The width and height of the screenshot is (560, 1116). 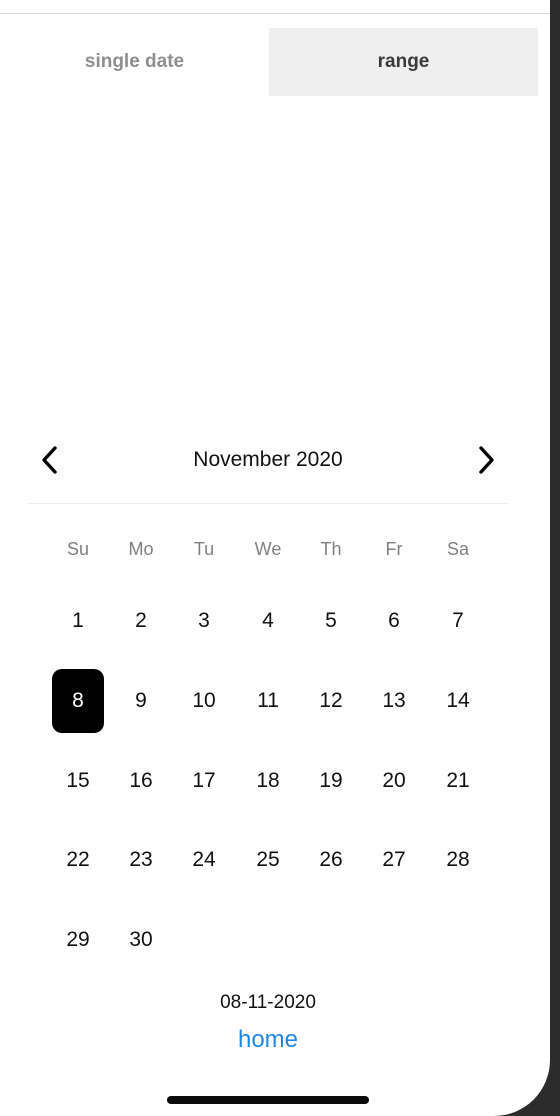 What do you see at coordinates (141, 621) in the screenshot?
I see `day-cell: 2` at bounding box center [141, 621].